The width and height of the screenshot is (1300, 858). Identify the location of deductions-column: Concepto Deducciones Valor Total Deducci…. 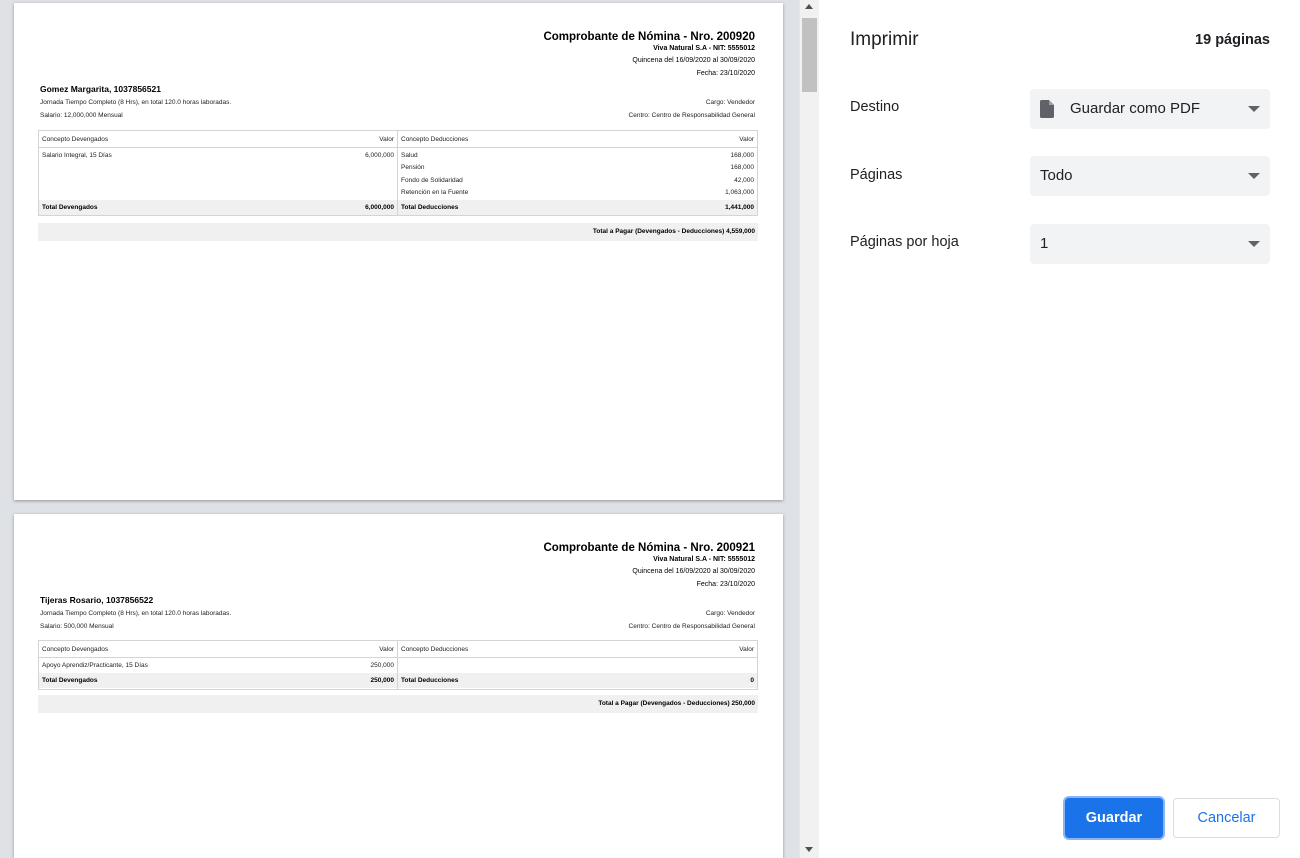
(577, 665).